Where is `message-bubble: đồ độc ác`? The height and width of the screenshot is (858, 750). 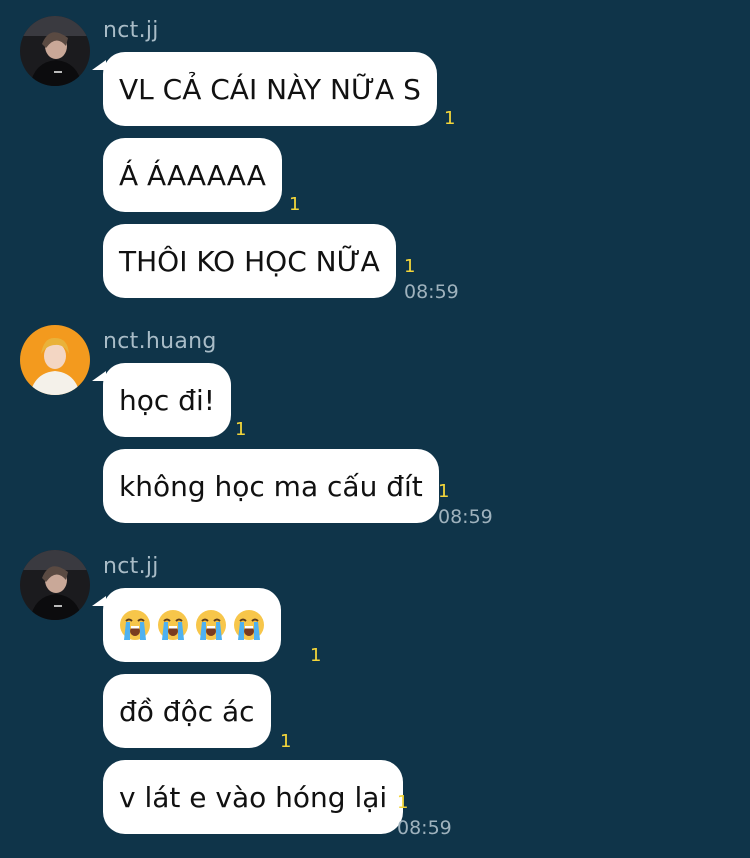
message-bubble: đồ độc ác is located at coordinates (187, 711).